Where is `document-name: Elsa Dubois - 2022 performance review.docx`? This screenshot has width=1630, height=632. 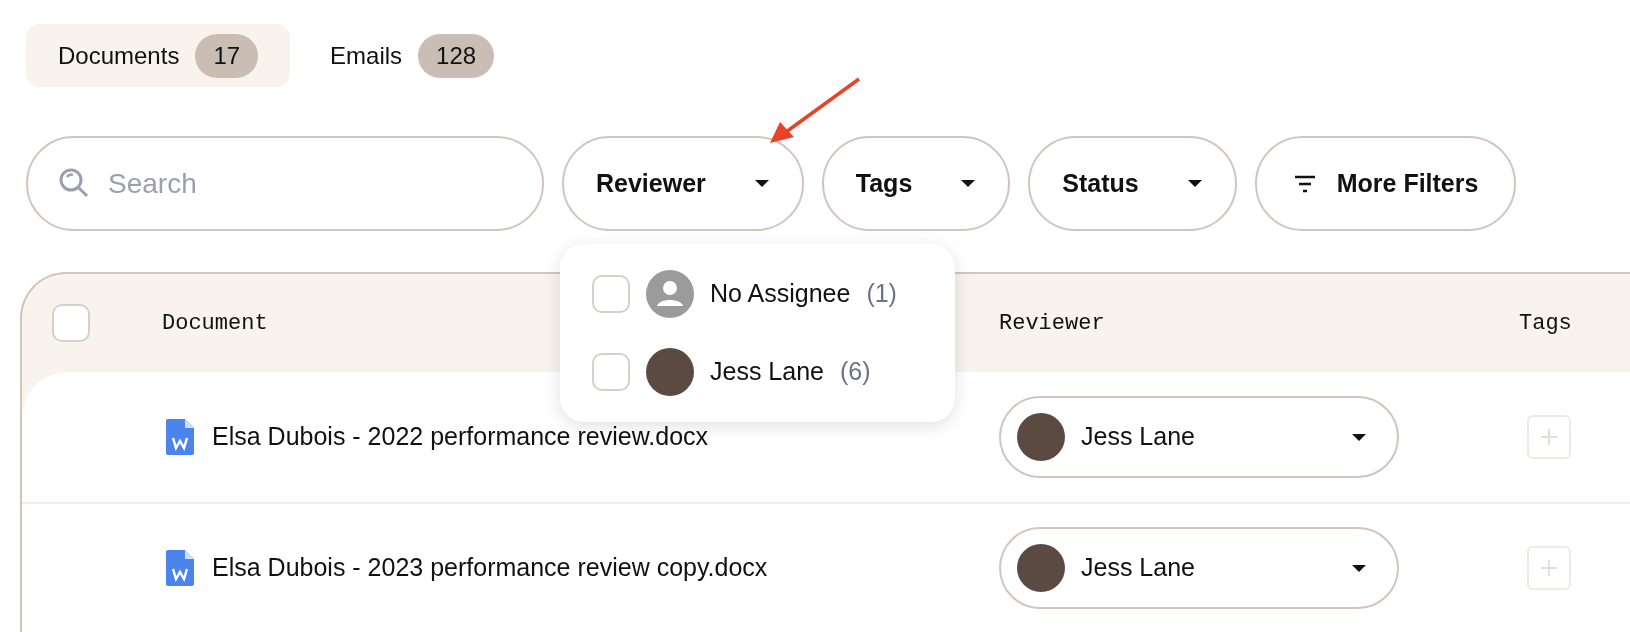 document-name: Elsa Dubois - 2022 performance review.docx is located at coordinates (460, 437).